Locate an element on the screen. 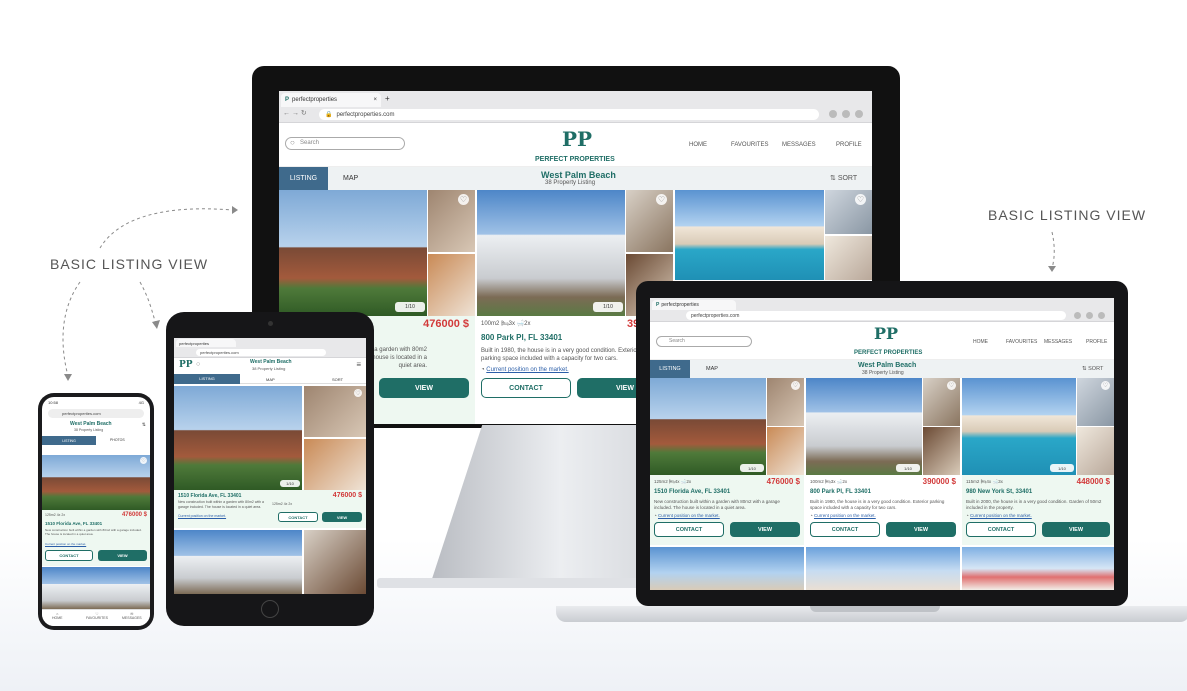 This screenshot has height=691, width=1187. search-icon: ○ is located at coordinates (198, 364).